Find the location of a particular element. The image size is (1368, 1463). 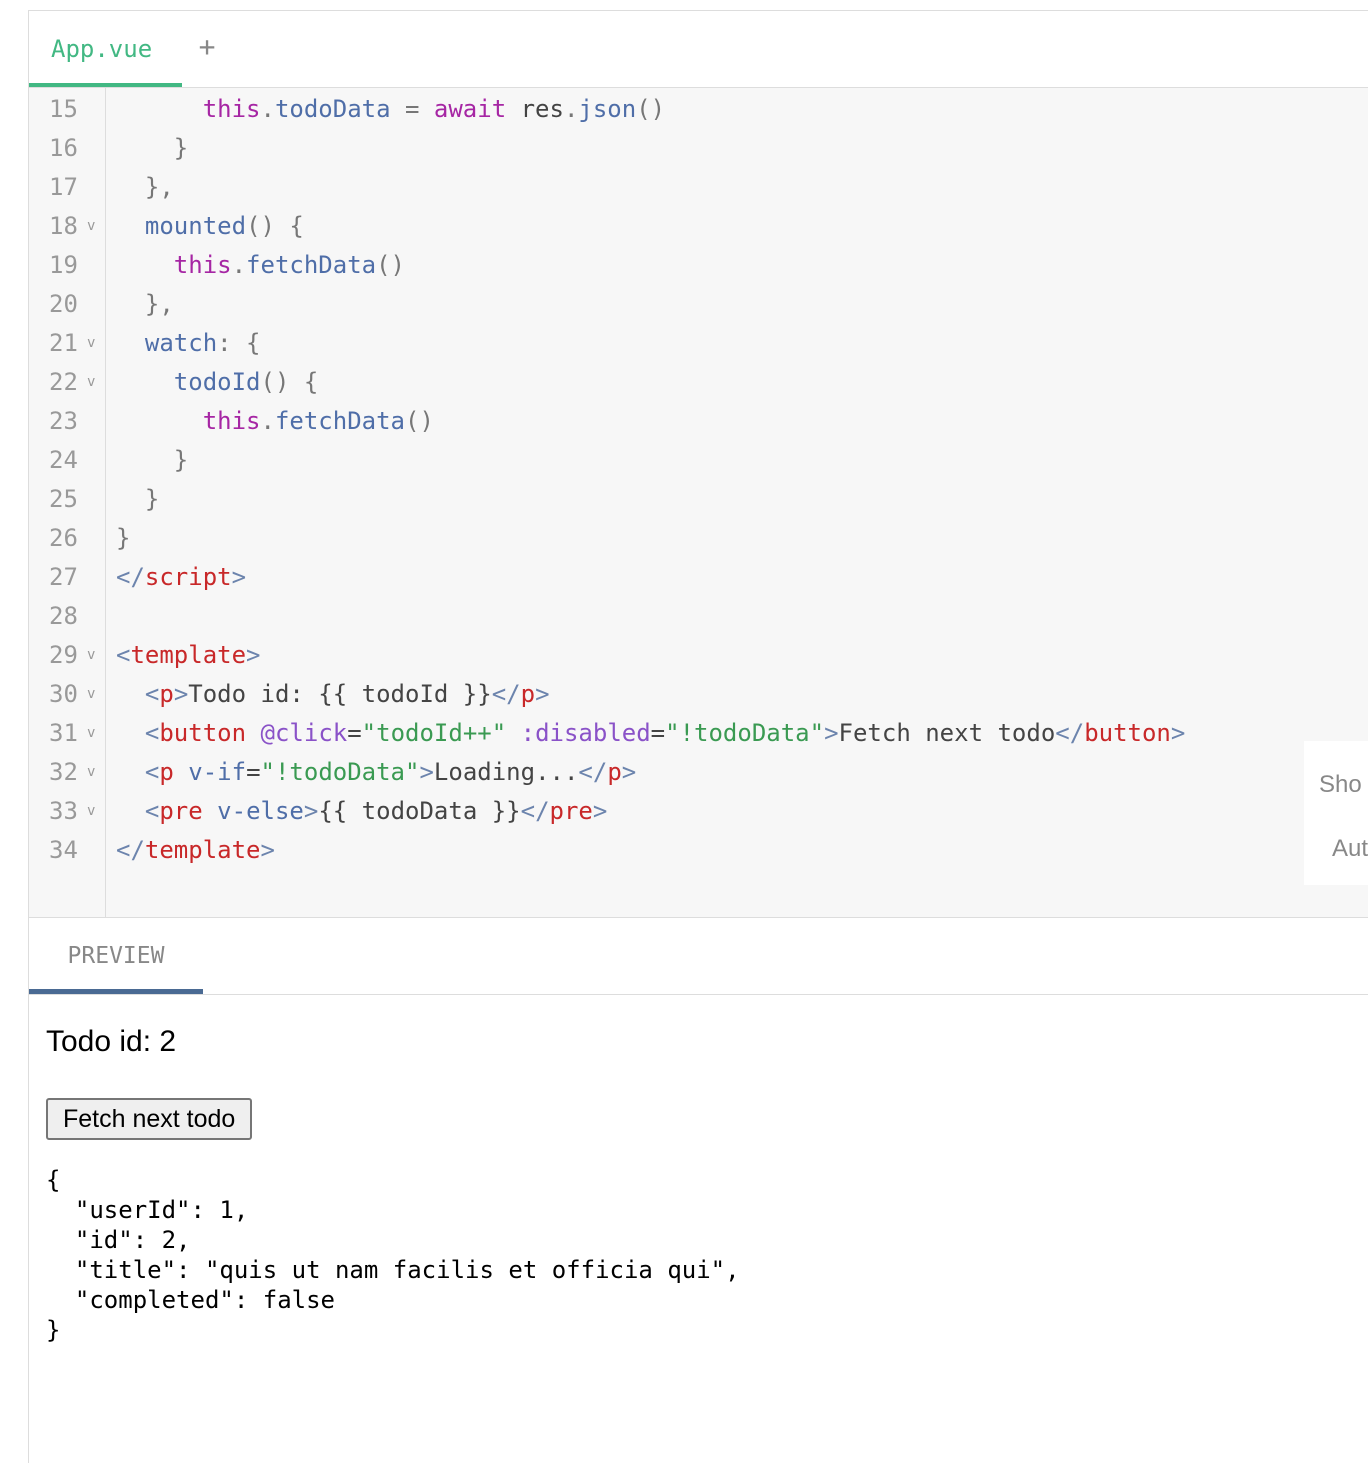

code-line: 20 }, is located at coordinates (698, 304).